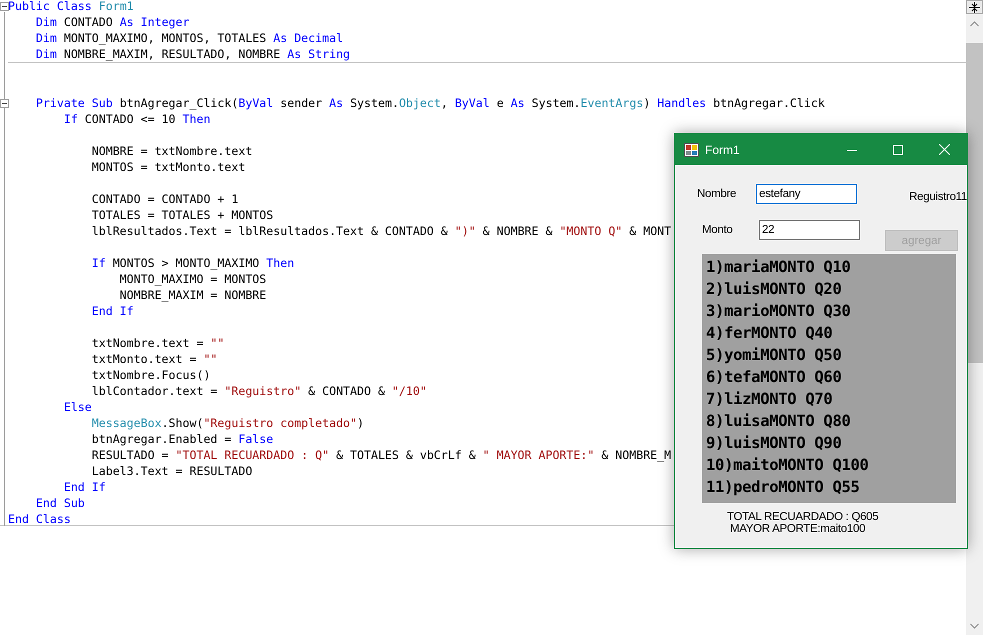 The image size is (983, 635). I want to click on code-line: btnAgregar.Enabled = False, so click(182, 439).